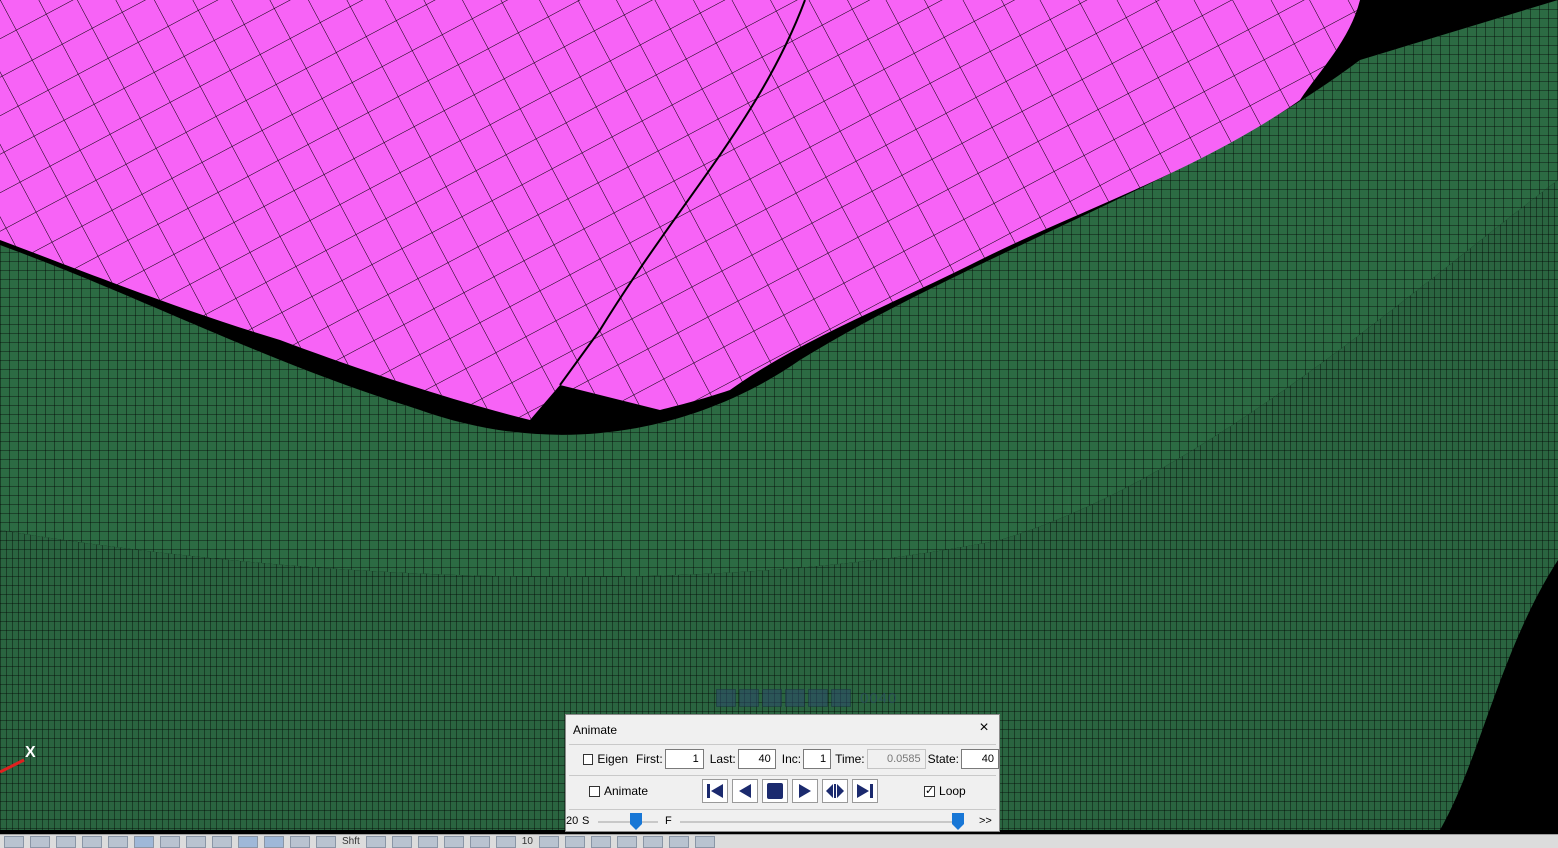 This screenshot has width=1558, height=848. Describe the element at coordinates (980, 759) in the screenshot. I see `state-input` at that location.